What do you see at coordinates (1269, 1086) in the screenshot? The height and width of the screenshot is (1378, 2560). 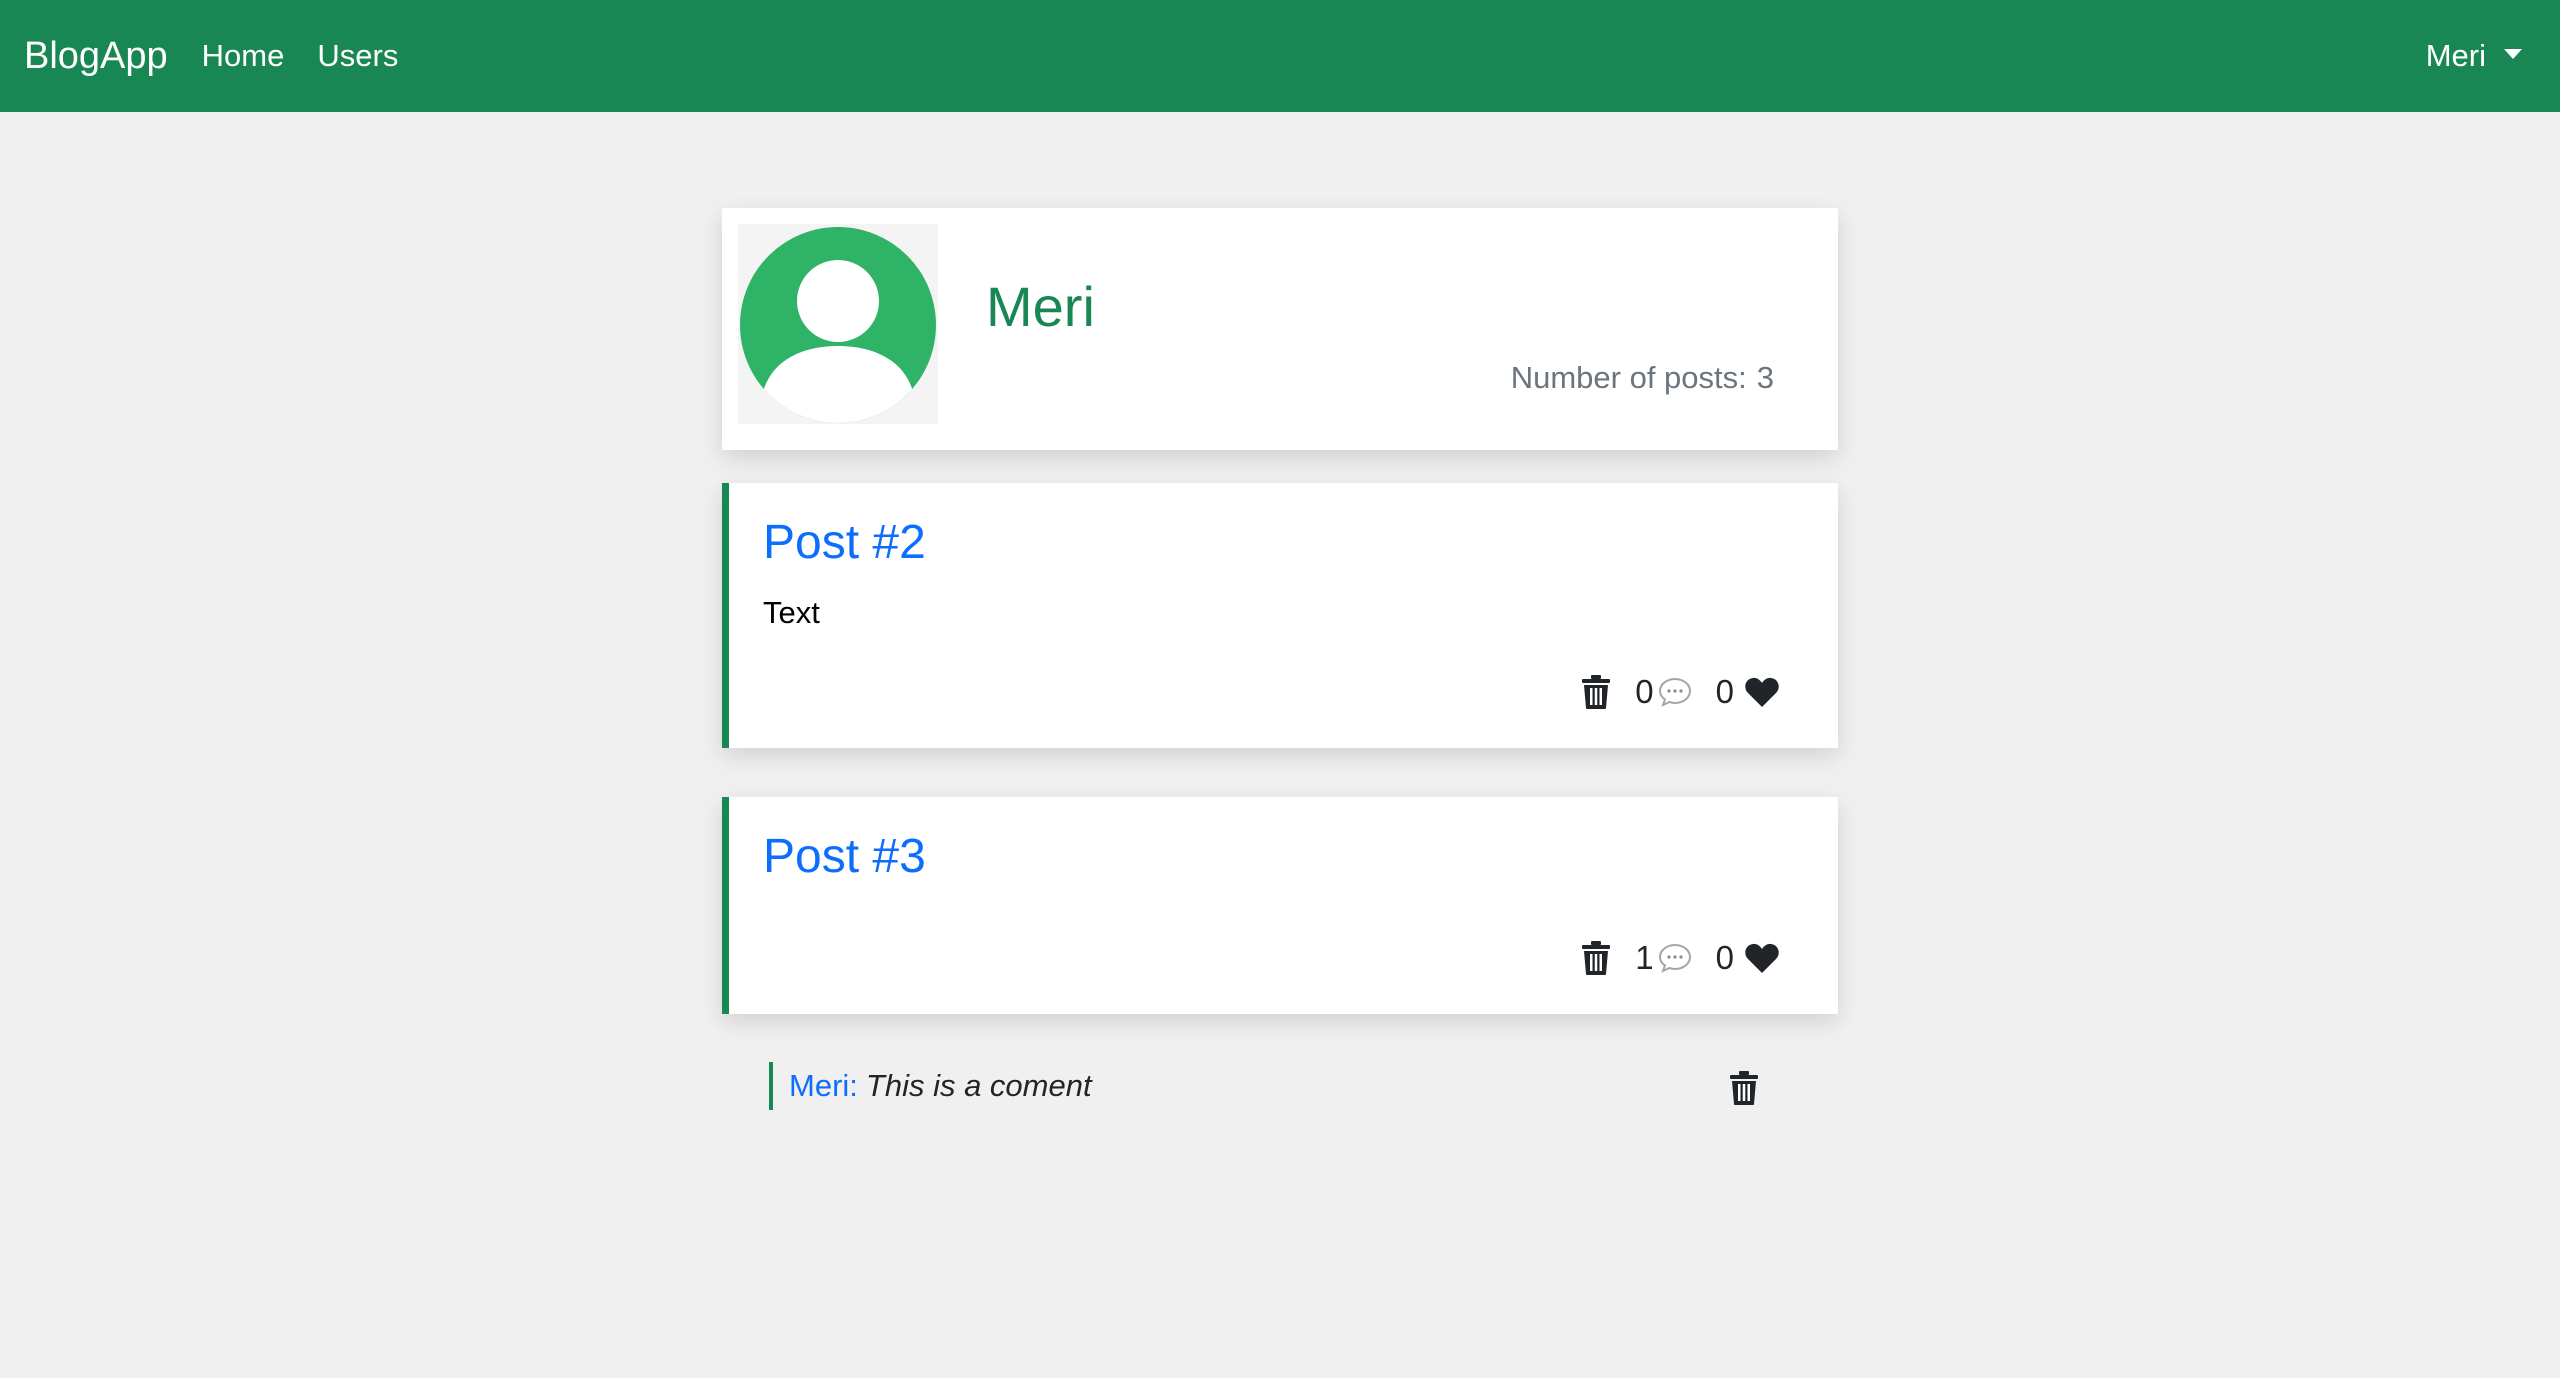 I see `comment-item: Meri: This is a coment` at bounding box center [1269, 1086].